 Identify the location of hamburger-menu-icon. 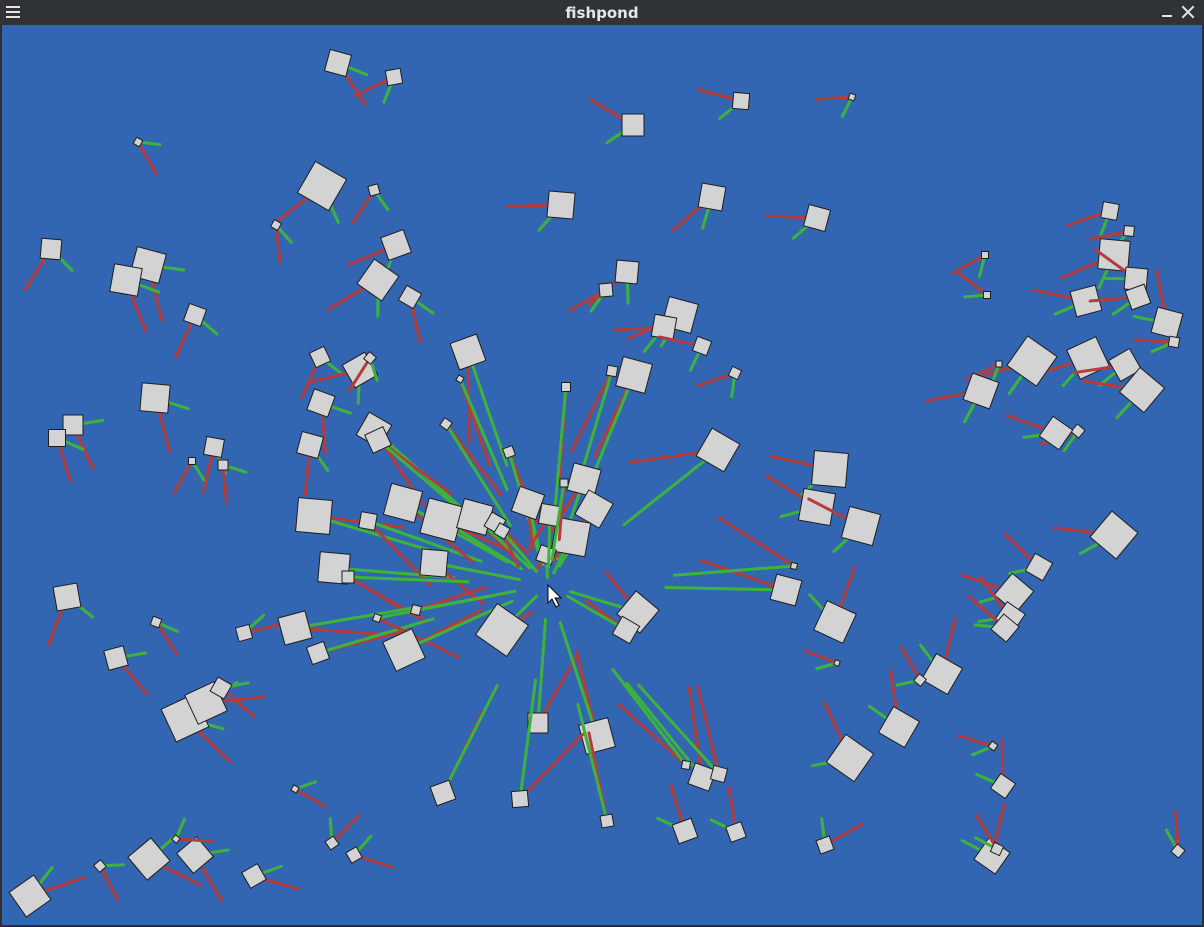
(13, 12).